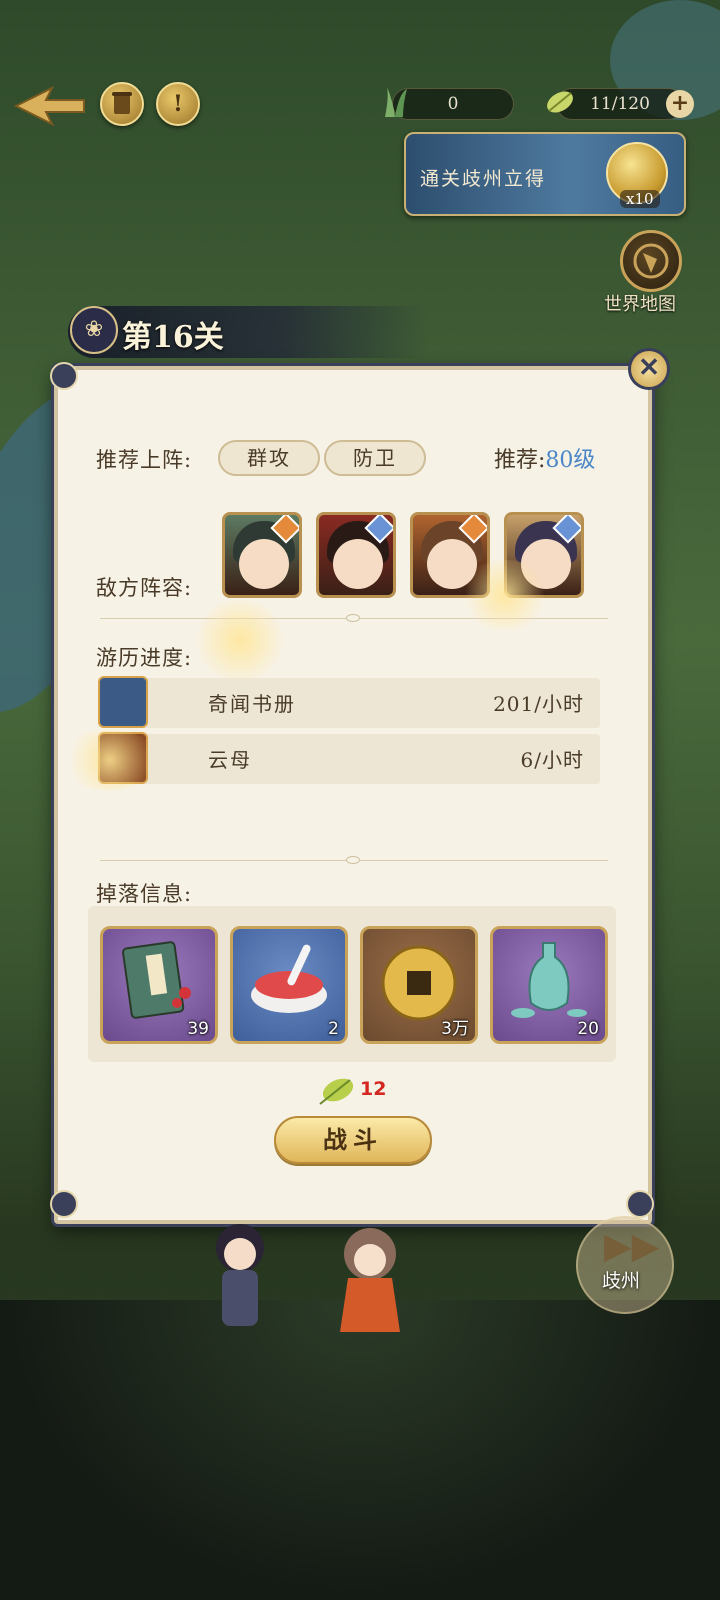  I want to click on book-icon, so click(123, 702).